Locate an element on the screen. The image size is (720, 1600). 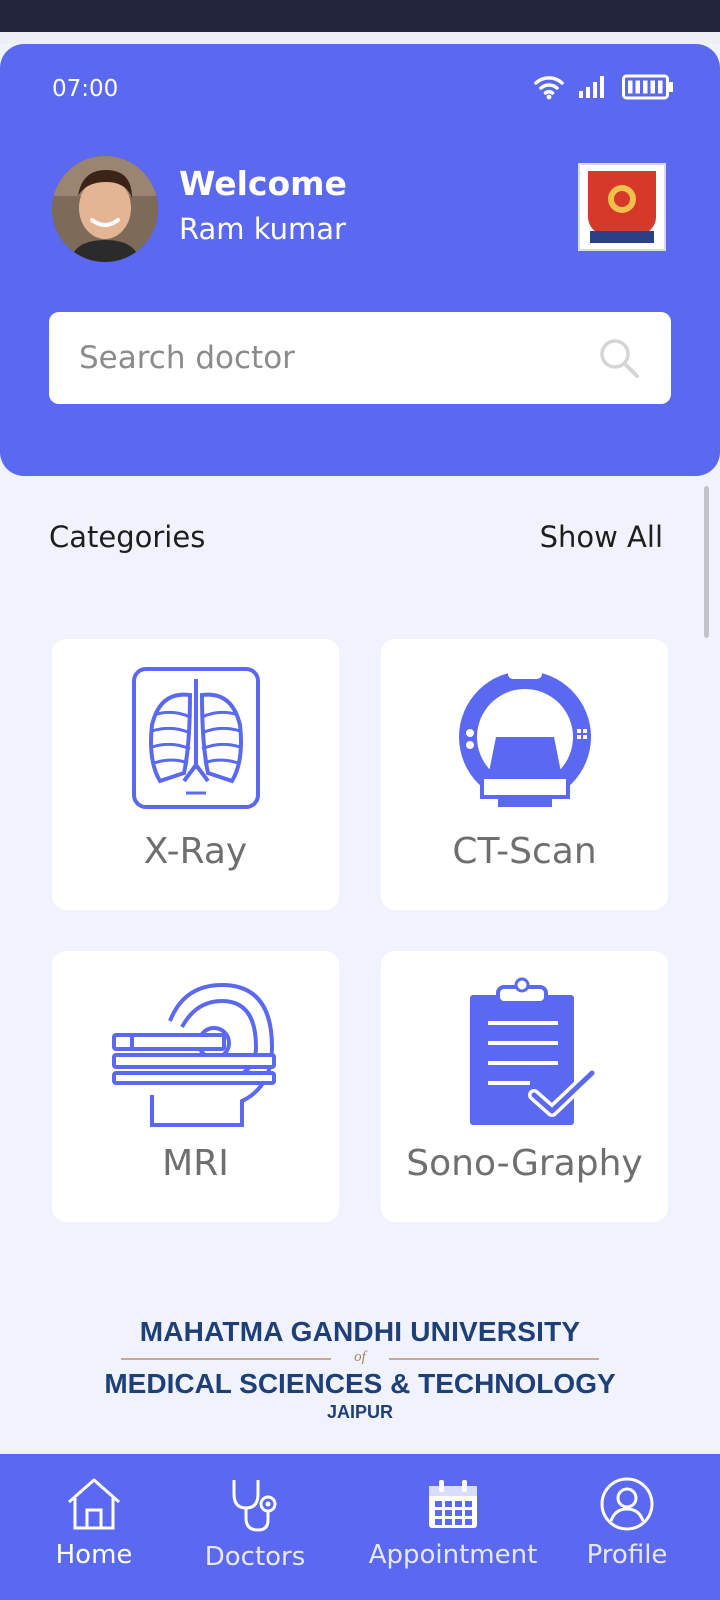
nav-item-home: Home is located at coordinates (94, 1527).